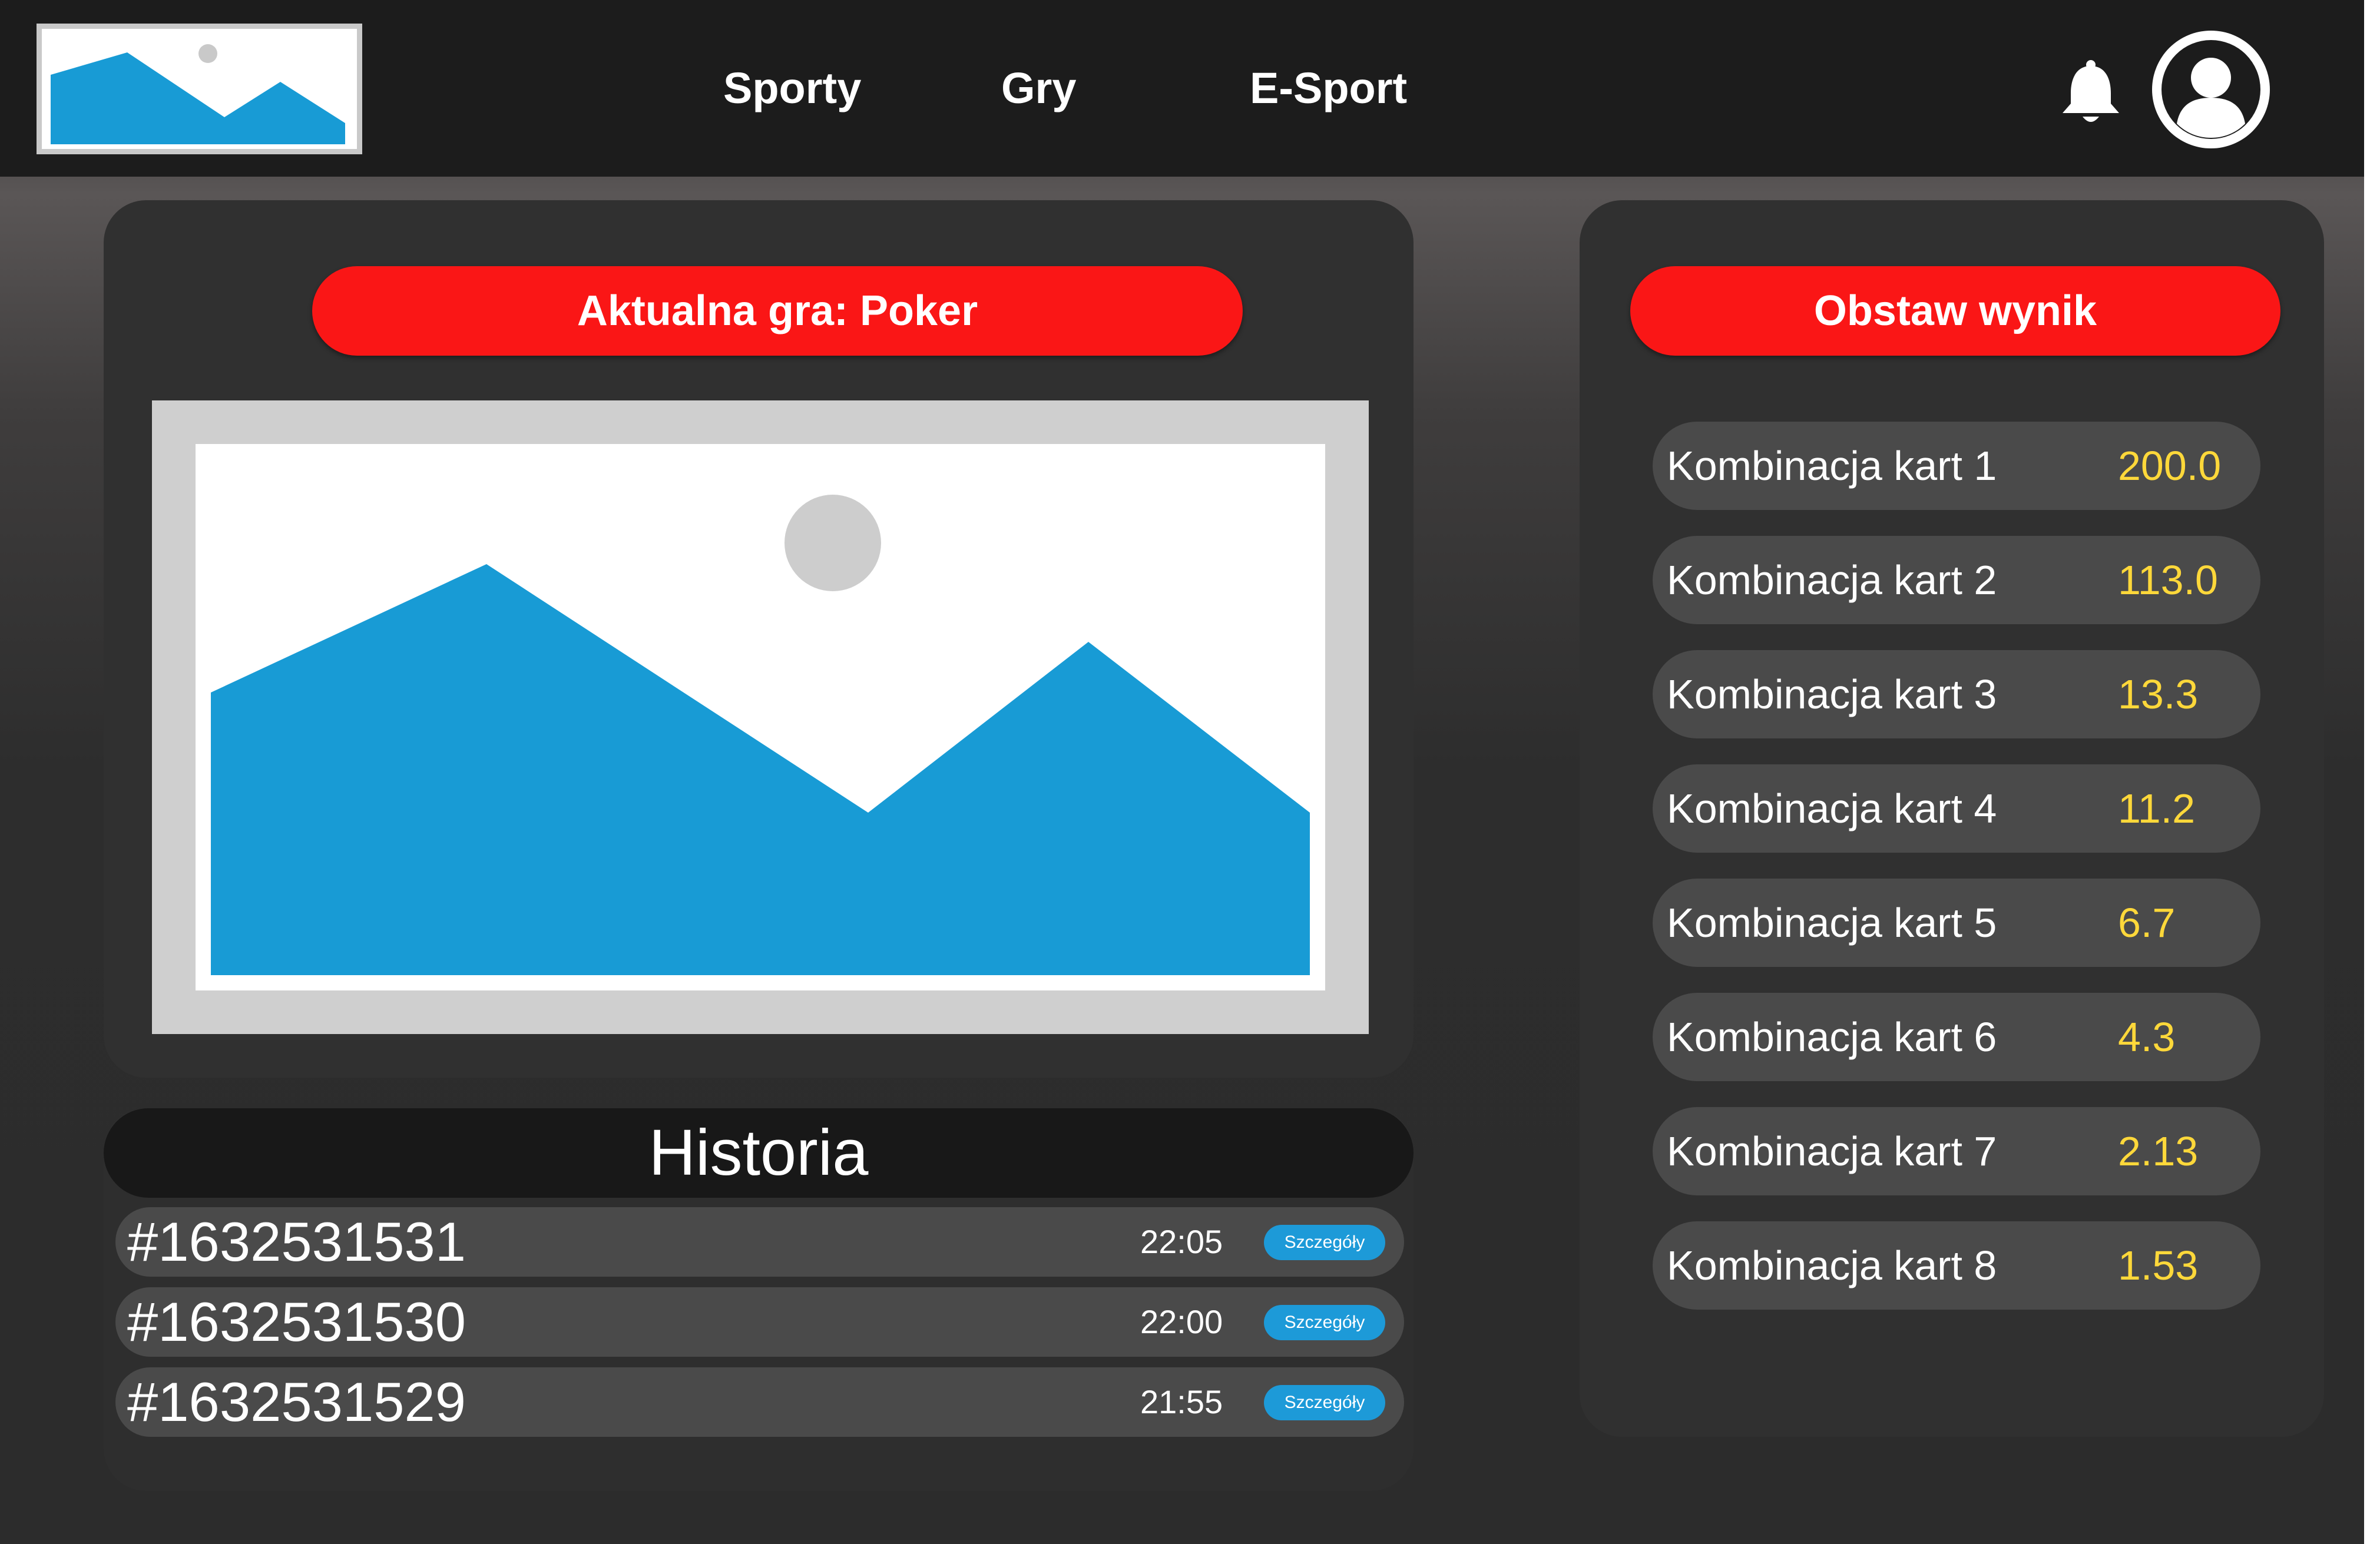 The width and height of the screenshot is (2380, 1544). I want to click on history-row: #1632531529 21:55 Szczegóły, so click(759, 1402).